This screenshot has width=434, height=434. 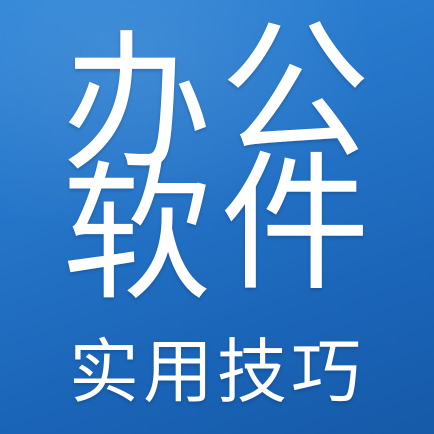 I want to click on subtitle: 实用技巧, so click(x=217, y=372).